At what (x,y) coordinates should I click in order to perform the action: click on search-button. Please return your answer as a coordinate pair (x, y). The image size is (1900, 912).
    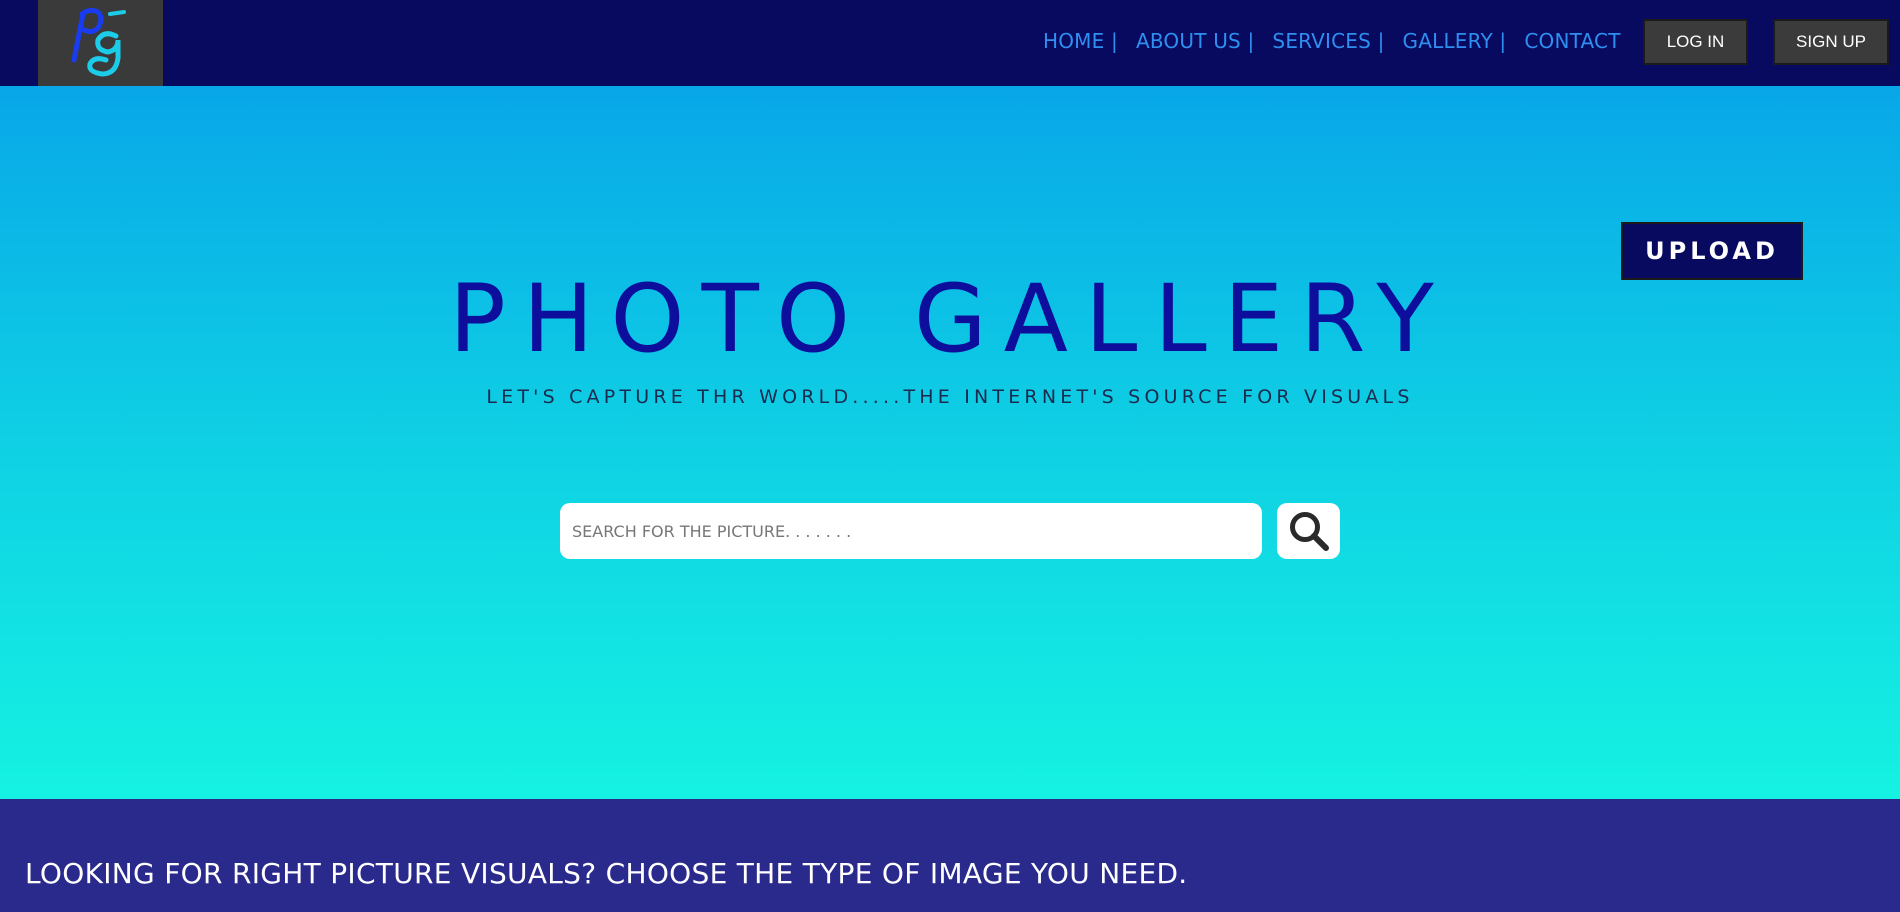
    Looking at the image, I should click on (1308, 531).